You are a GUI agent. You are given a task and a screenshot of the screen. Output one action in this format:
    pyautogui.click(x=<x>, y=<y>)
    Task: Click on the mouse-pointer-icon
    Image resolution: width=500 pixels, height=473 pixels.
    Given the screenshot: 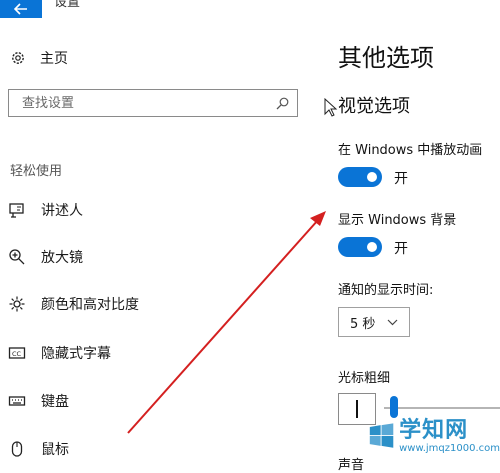 What is the action you would take?
    pyautogui.click(x=331, y=107)
    